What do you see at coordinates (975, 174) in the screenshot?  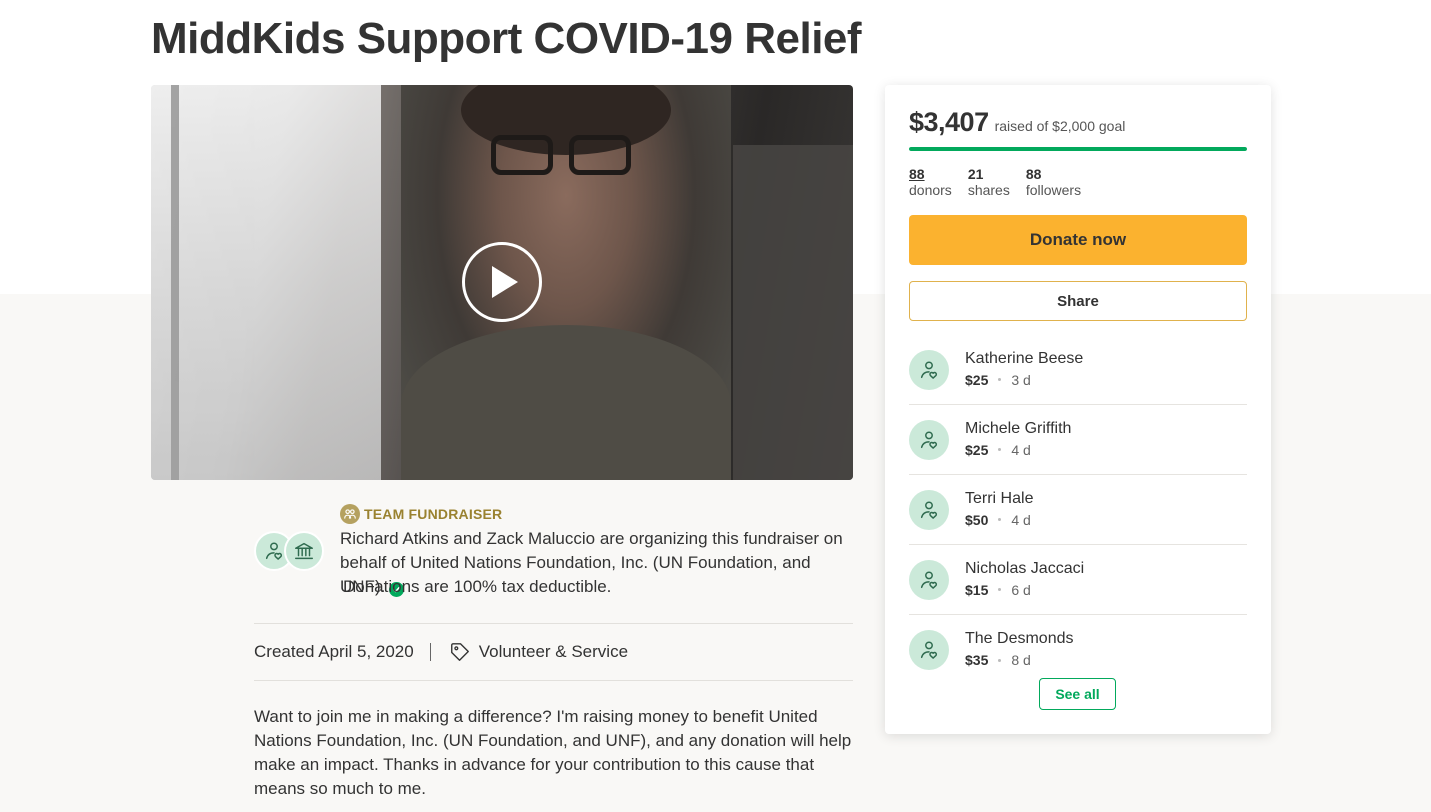 I see `shares-count: 21` at bounding box center [975, 174].